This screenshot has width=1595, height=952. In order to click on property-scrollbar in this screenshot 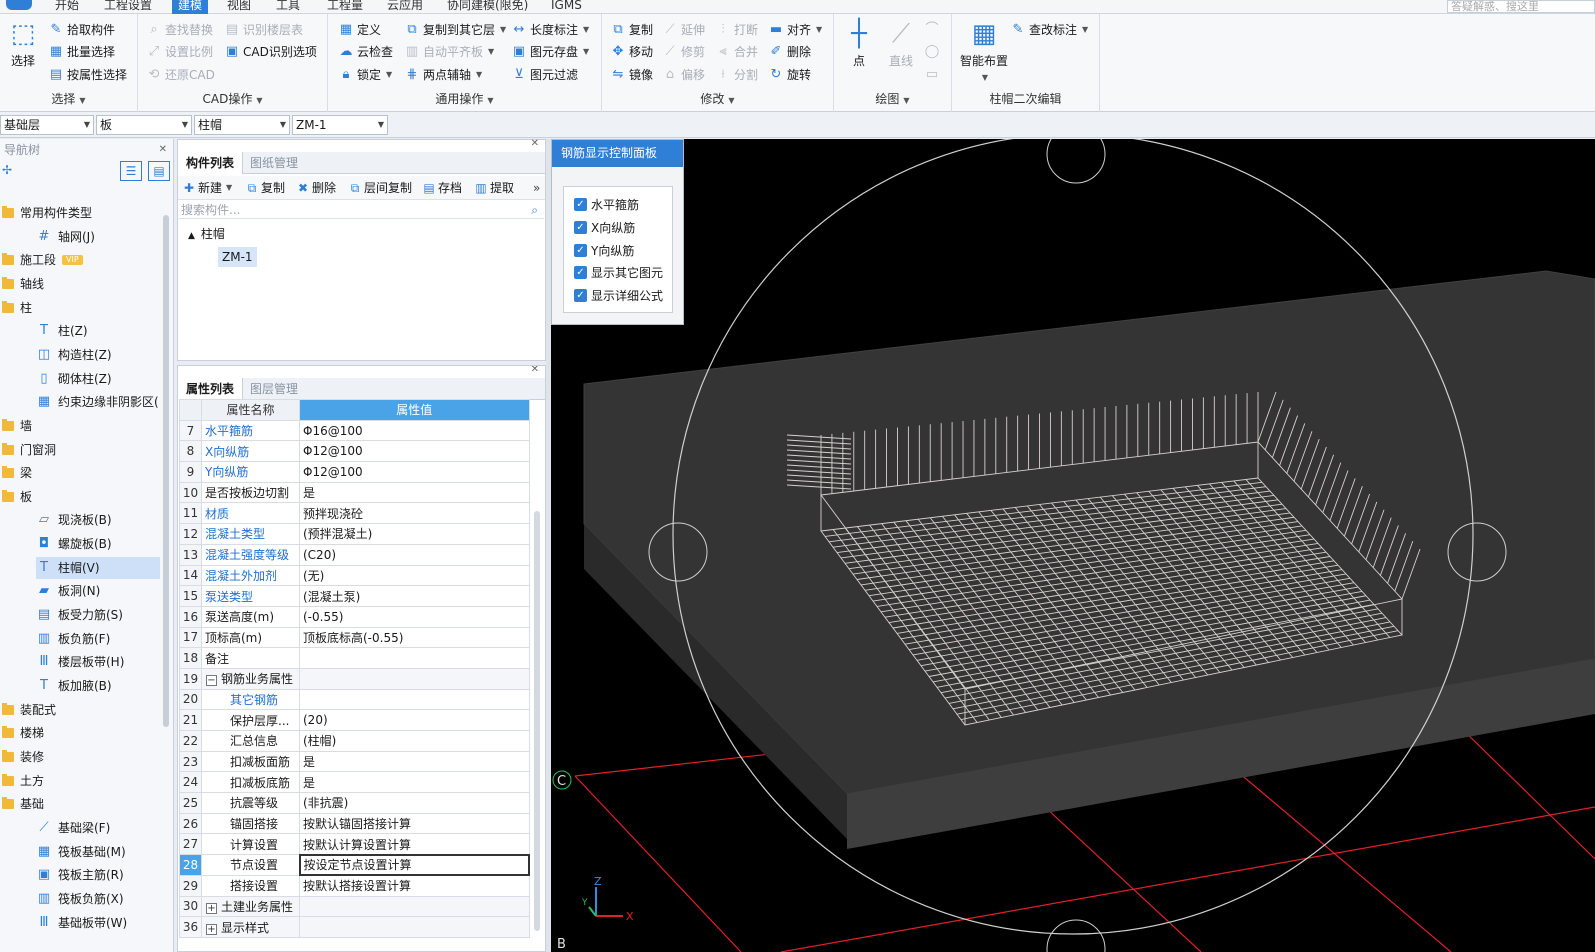, I will do `click(537, 721)`.